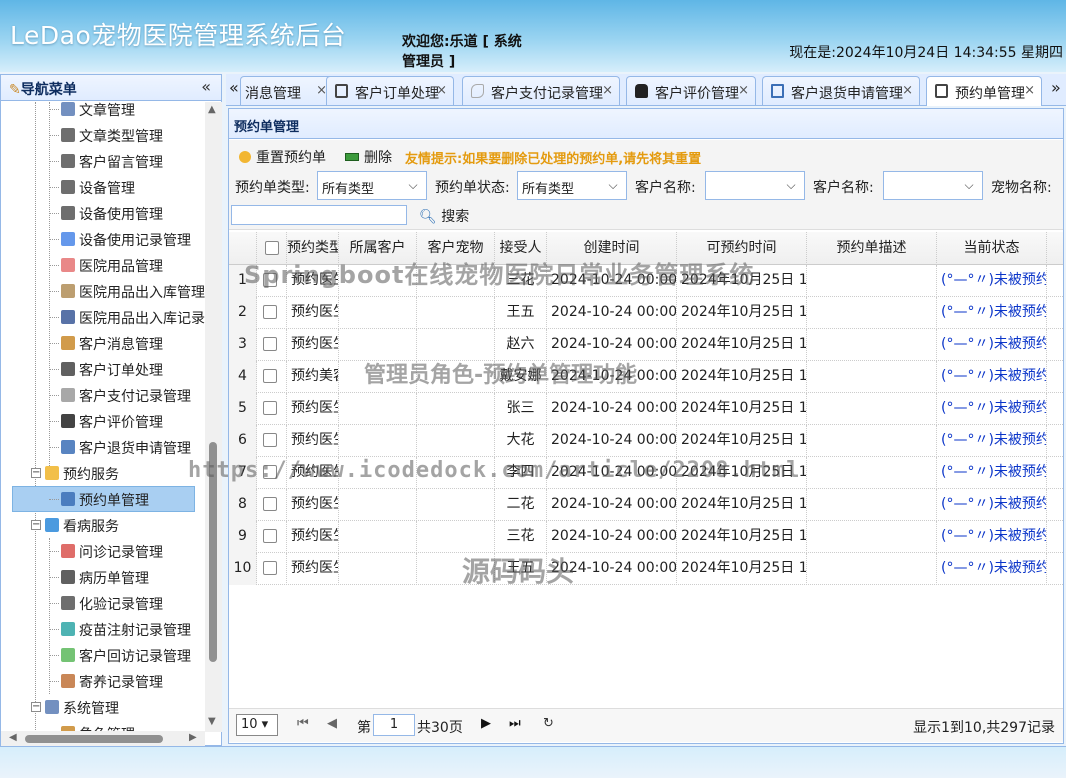 The height and width of the screenshot is (778, 1066). Describe the element at coordinates (287, 90) in the screenshot. I see `tab-message-management: 消息管理 ×` at that location.